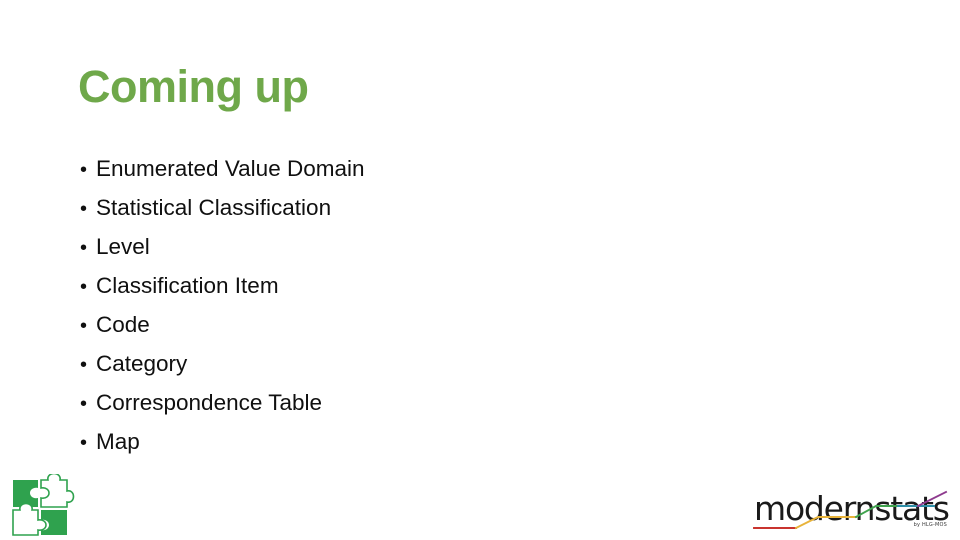  Describe the element at coordinates (430, 247) in the screenshot. I see `list-item: • Level` at that location.